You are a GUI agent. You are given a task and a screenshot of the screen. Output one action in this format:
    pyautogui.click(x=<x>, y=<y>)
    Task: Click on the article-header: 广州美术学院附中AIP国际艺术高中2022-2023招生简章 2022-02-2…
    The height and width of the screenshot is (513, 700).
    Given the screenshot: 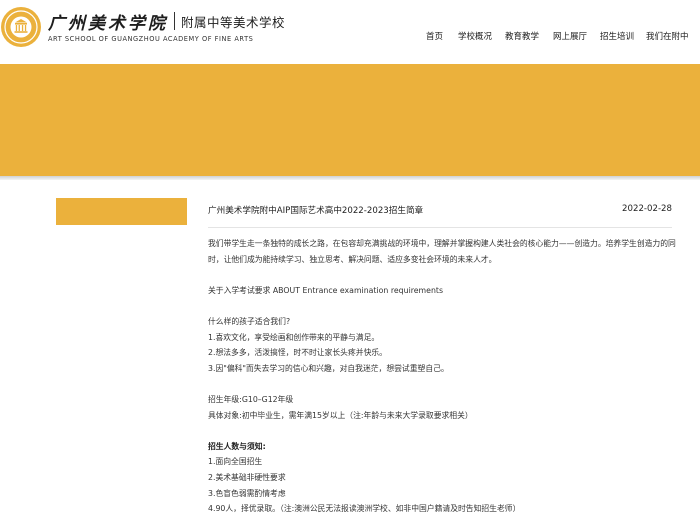 What is the action you would take?
    pyautogui.click(x=440, y=213)
    